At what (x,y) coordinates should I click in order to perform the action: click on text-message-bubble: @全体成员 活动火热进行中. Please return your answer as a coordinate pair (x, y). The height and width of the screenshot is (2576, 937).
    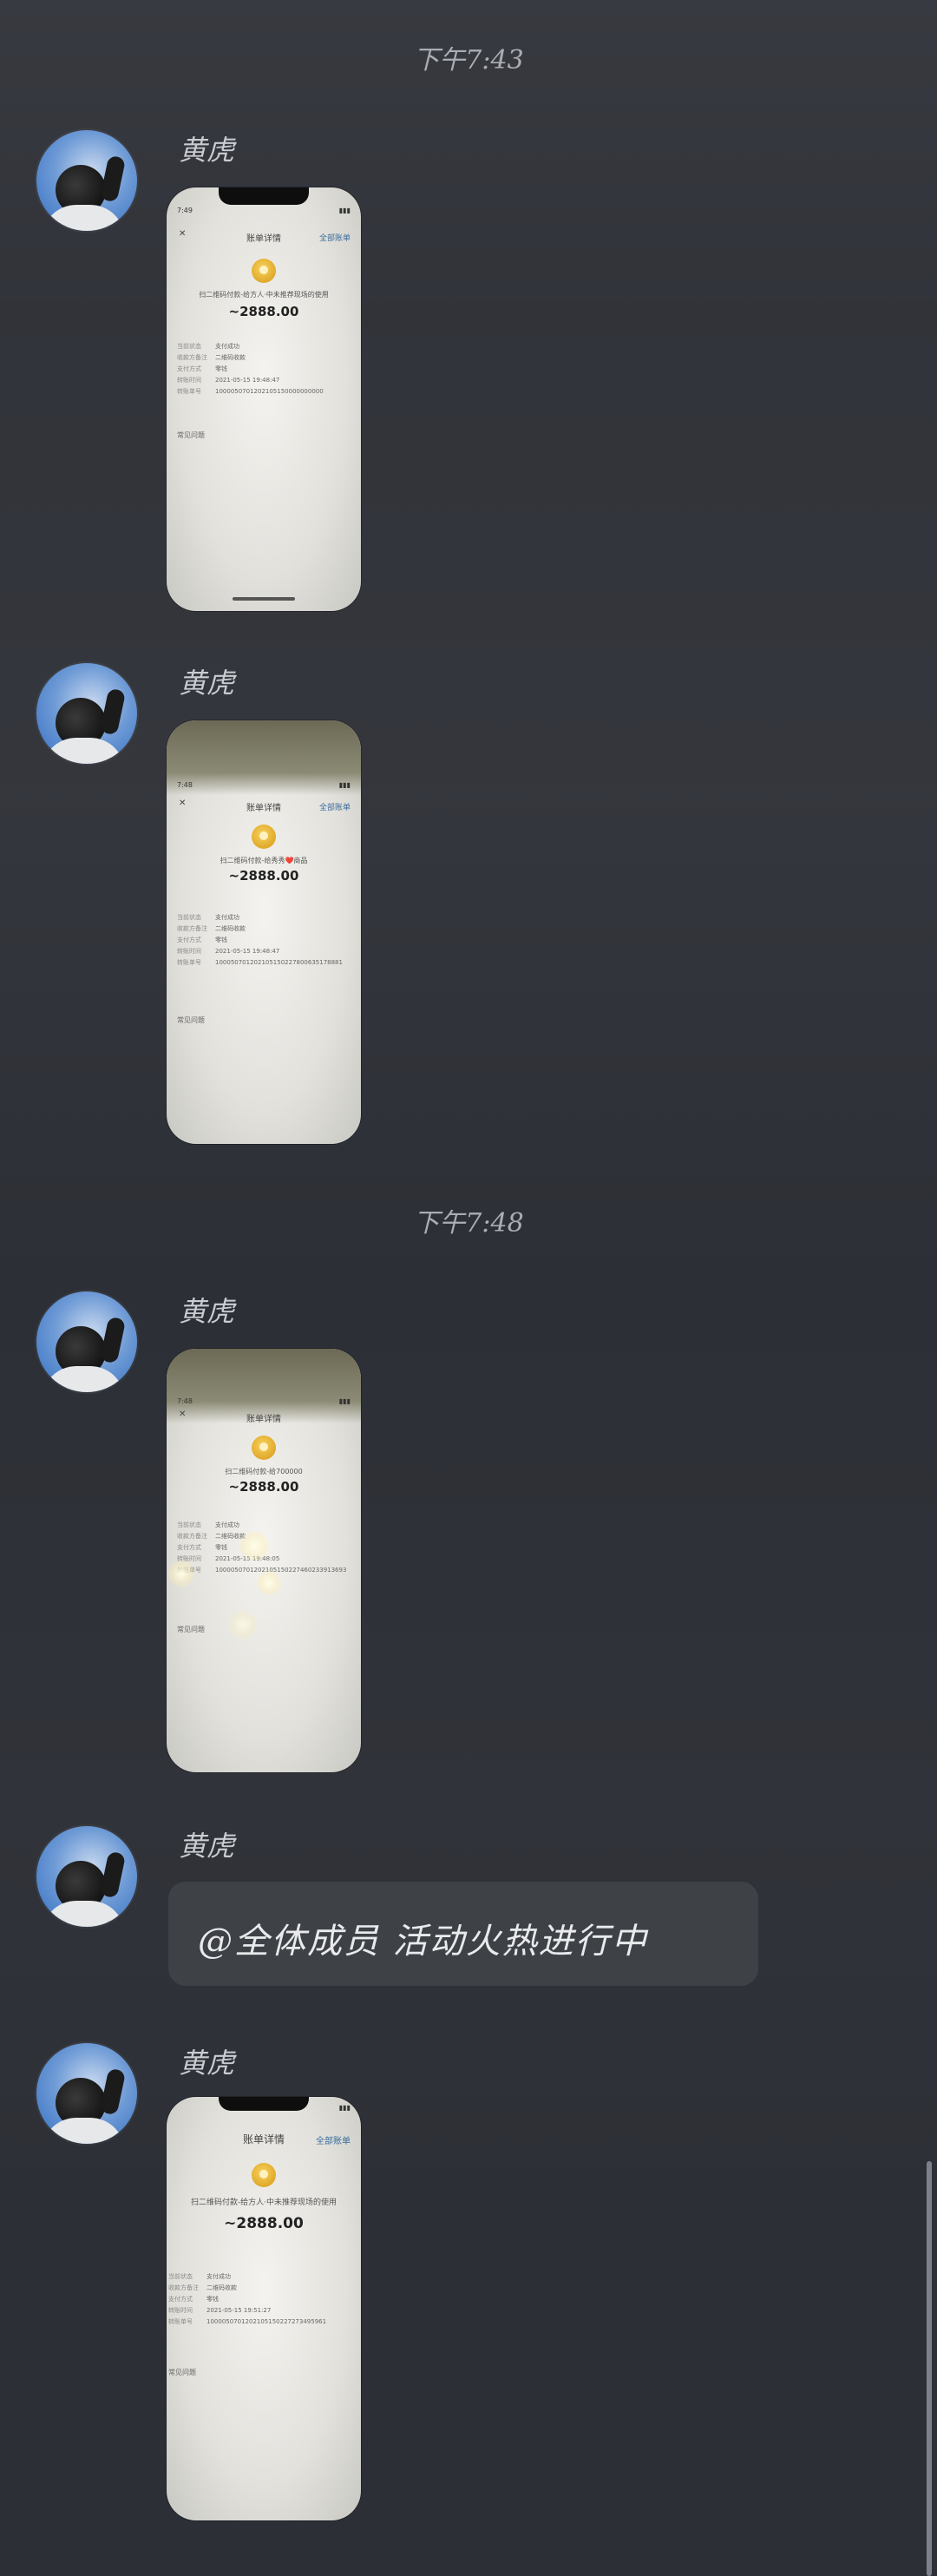
    Looking at the image, I should click on (463, 1934).